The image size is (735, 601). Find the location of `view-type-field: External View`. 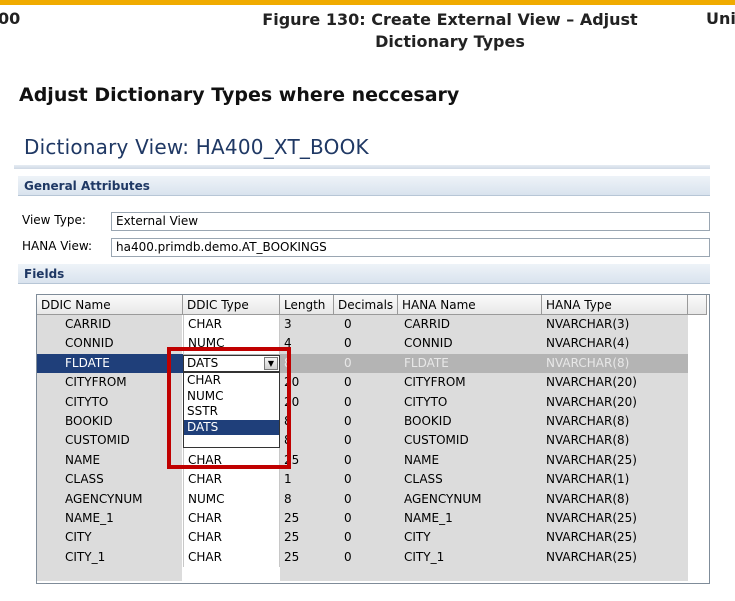

view-type-field: External View is located at coordinates (410, 221).